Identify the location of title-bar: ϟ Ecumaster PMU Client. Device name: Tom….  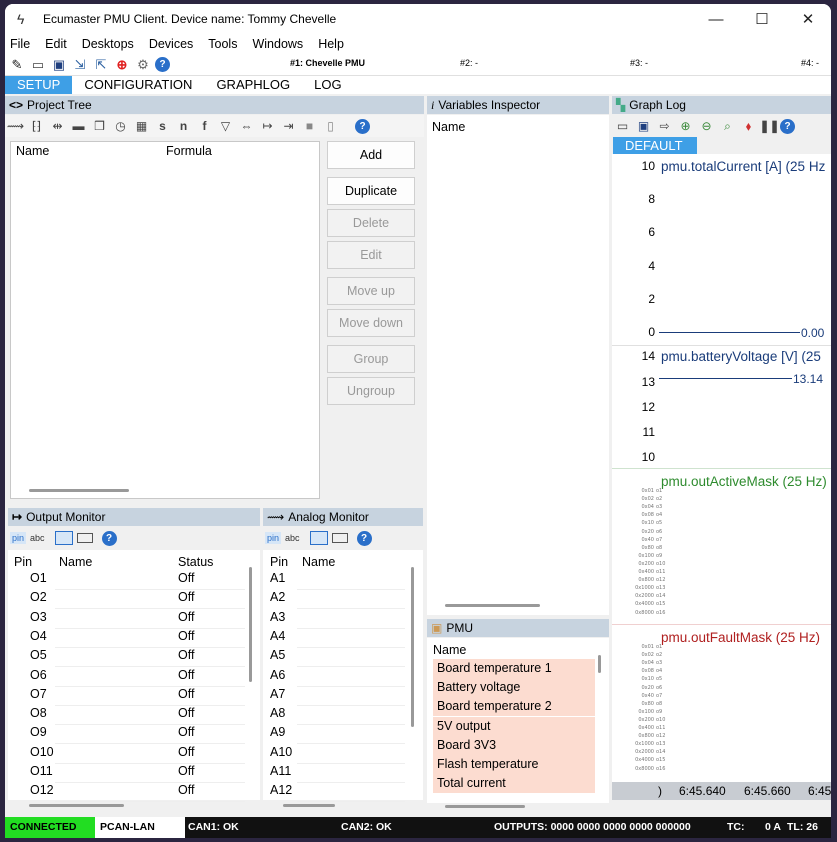
(418, 19).